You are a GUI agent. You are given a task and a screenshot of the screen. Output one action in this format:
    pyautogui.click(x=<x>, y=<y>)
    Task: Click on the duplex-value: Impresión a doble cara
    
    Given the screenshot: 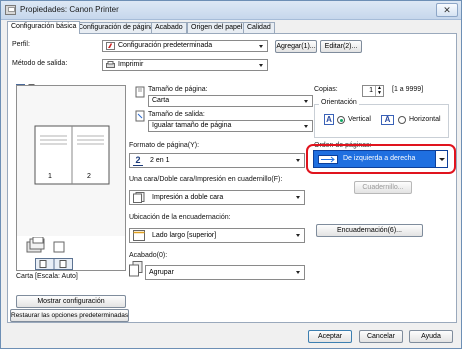 What is the action you would take?
    pyautogui.click(x=188, y=197)
    